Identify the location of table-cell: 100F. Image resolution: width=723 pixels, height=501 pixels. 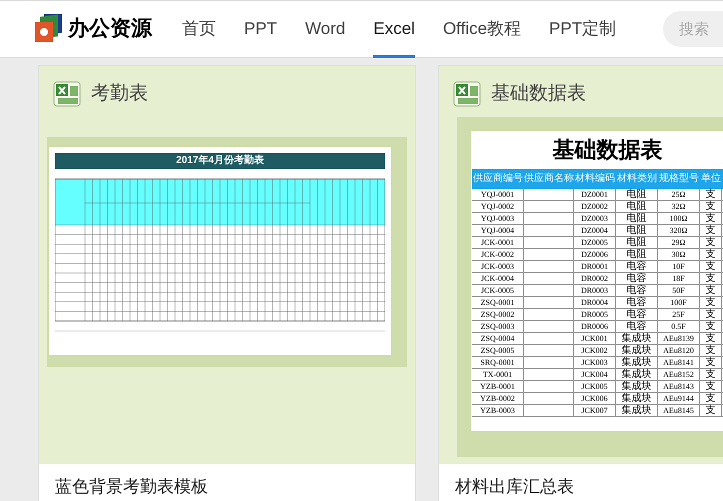
(679, 302).